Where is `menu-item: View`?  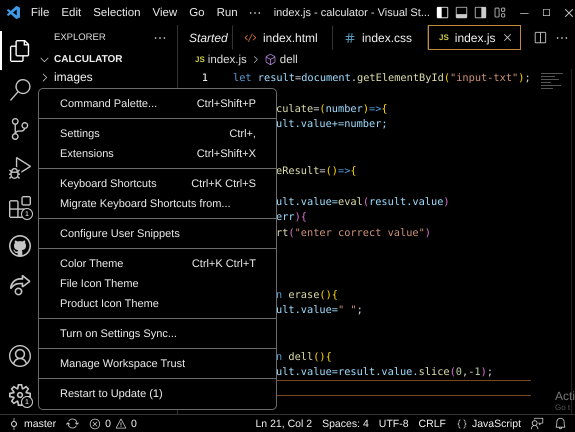 menu-item: View is located at coordinates (165, 12).